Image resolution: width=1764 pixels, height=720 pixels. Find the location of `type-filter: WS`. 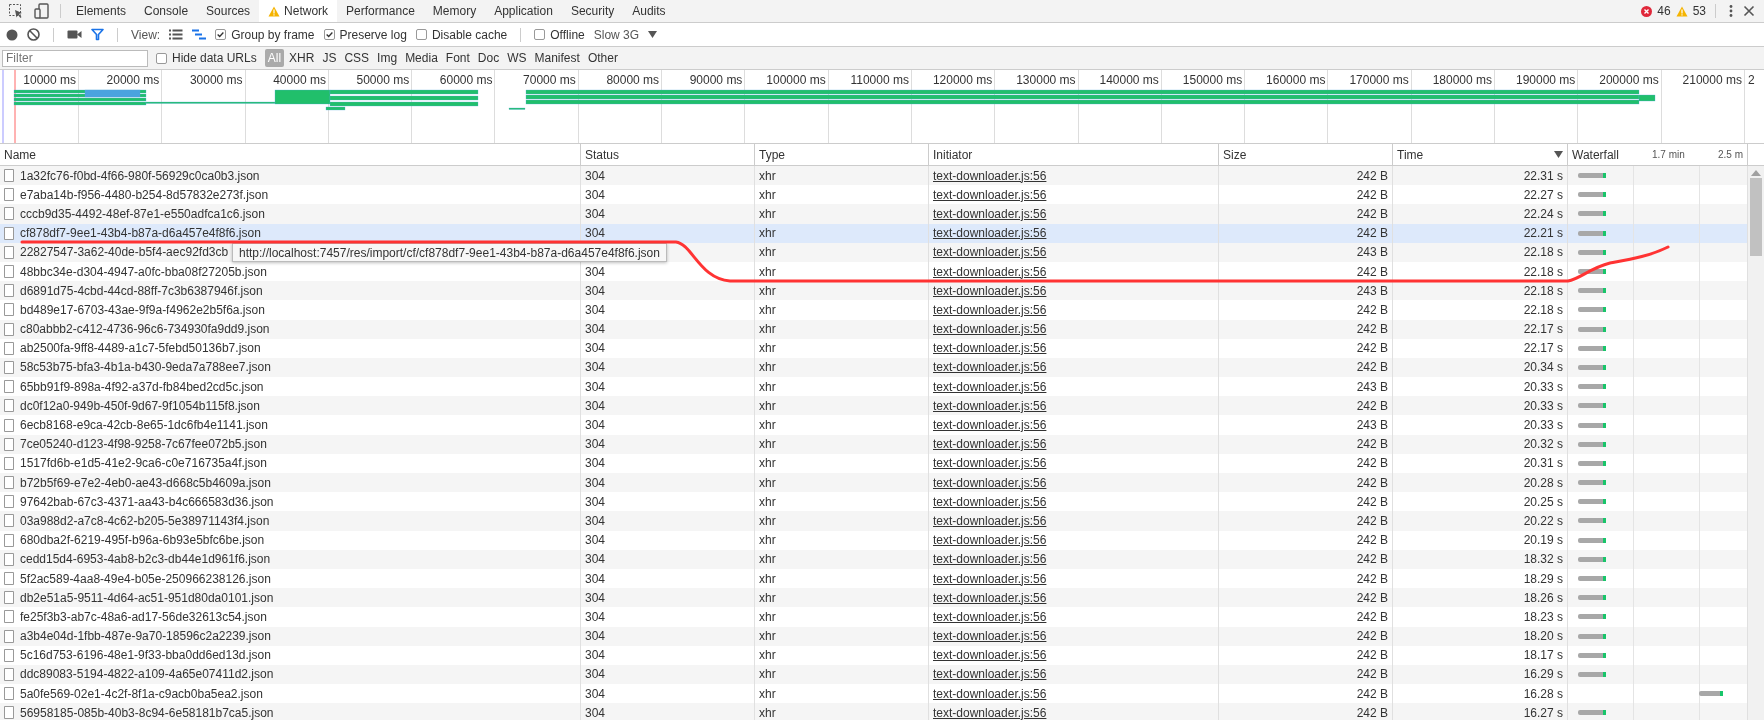

type-filter: WS is located at coordinates (517, 58).